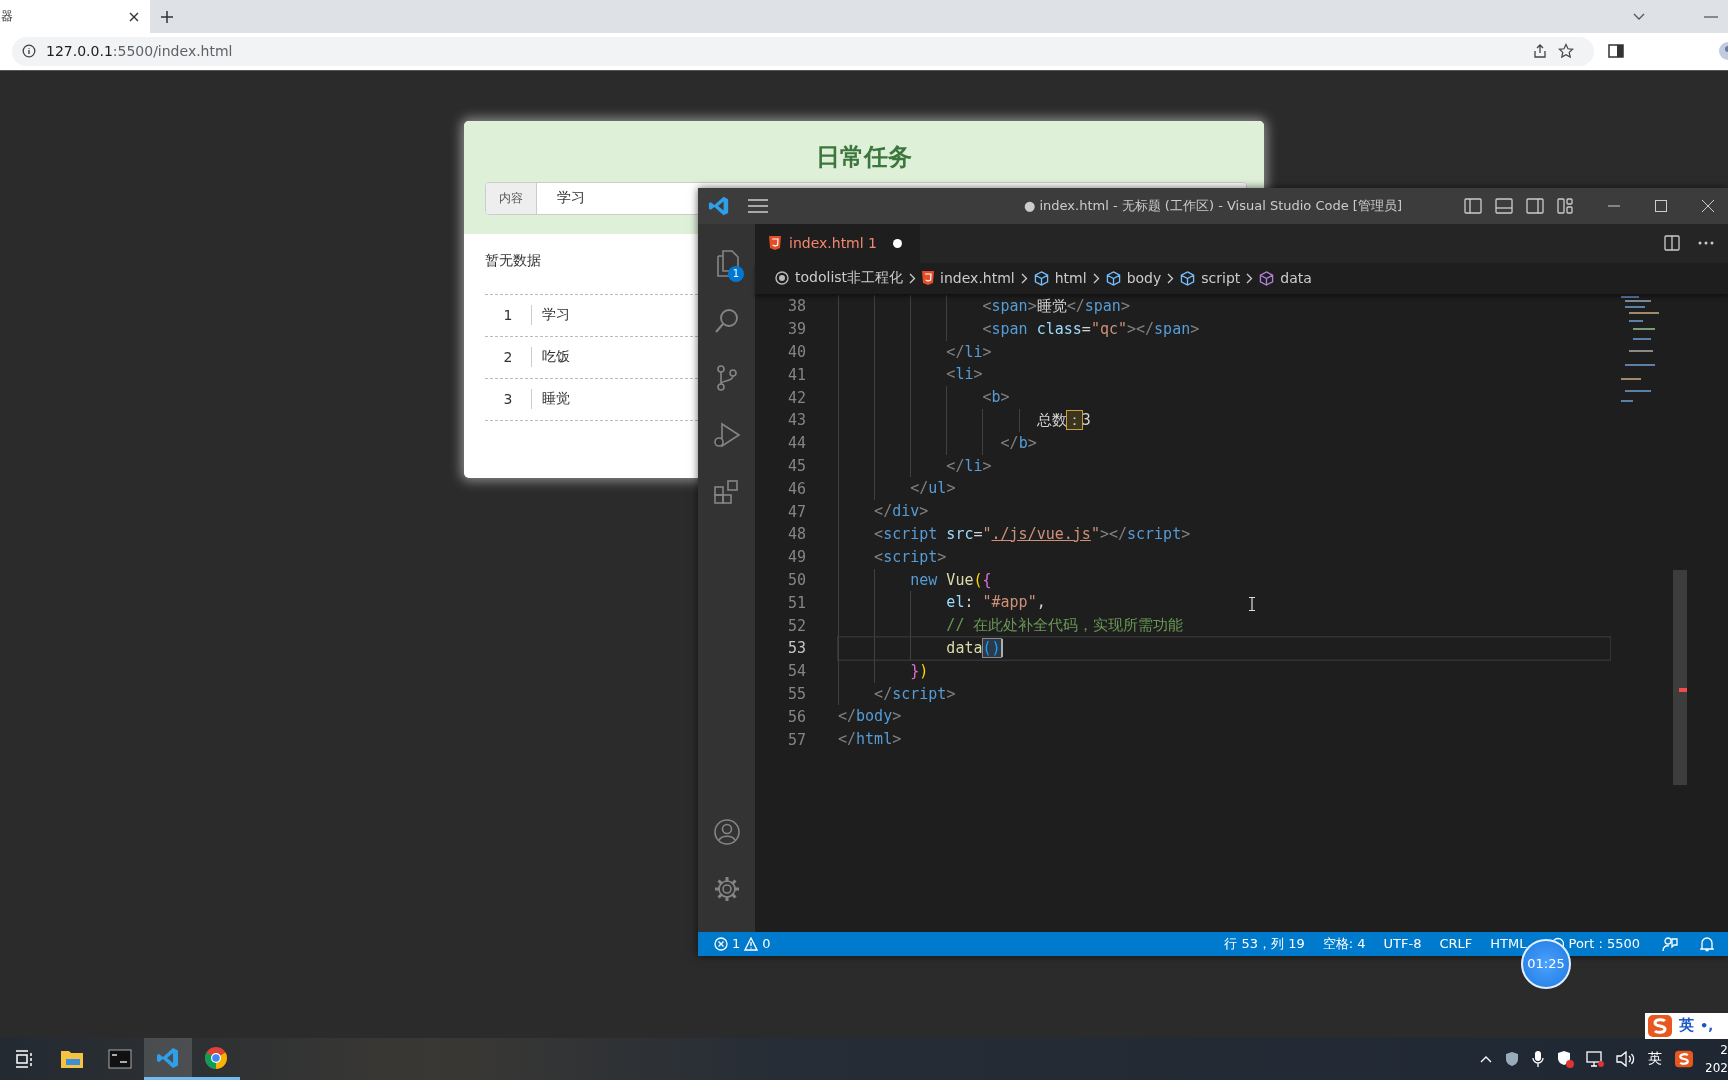 This screenshot has width=1728, height=1080. Describe the element at coordinates (796, 625) in the screenshot. I see `line-number: 52` at that location.